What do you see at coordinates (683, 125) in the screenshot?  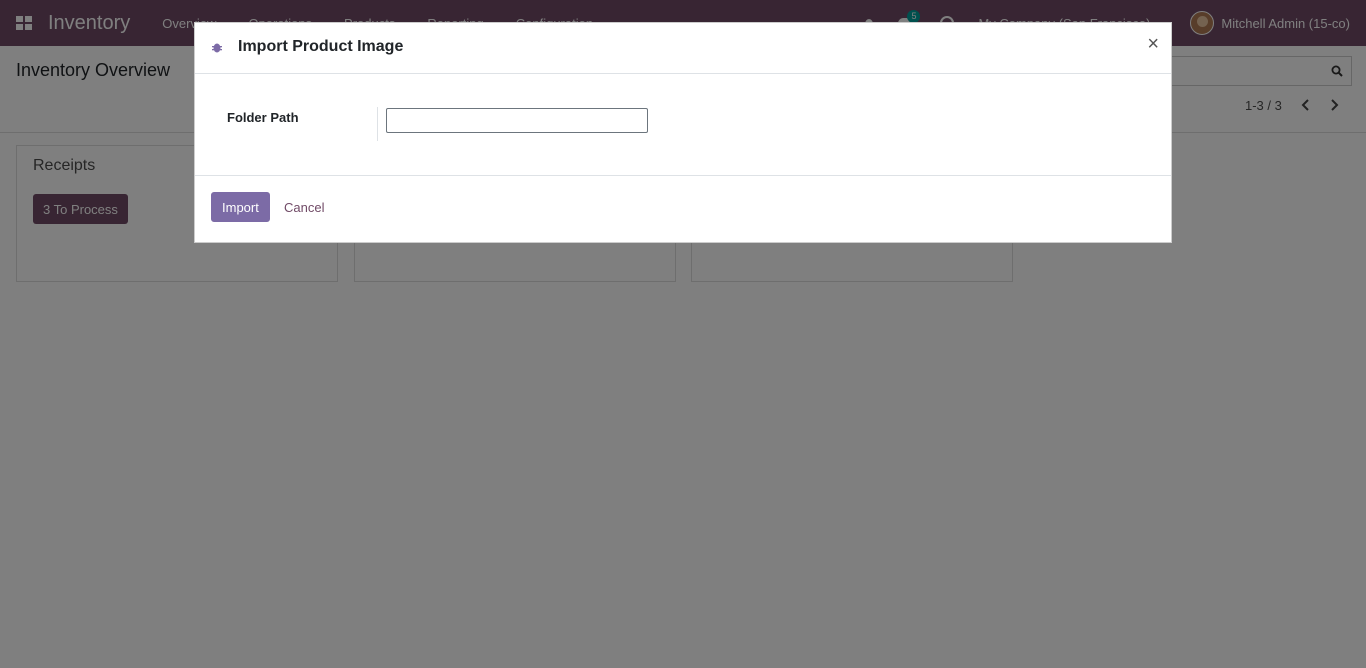 I see `modal-body: Folder Path` at bounding box center [683, 125].